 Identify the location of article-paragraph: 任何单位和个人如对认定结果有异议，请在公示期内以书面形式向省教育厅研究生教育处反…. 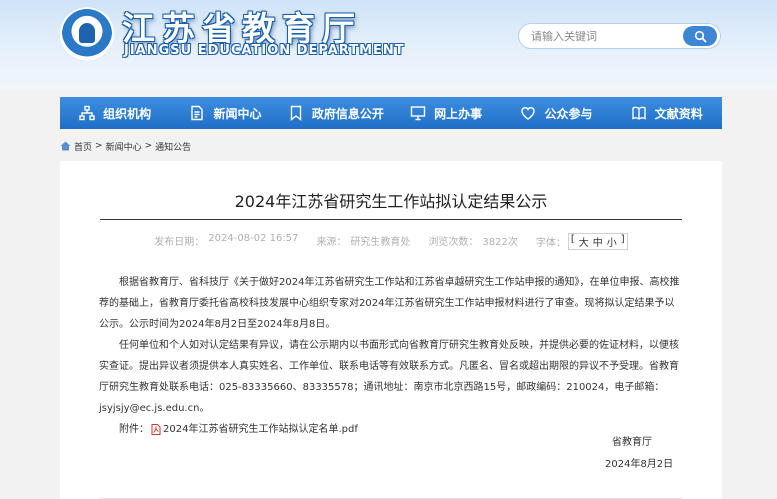
(389, 377).